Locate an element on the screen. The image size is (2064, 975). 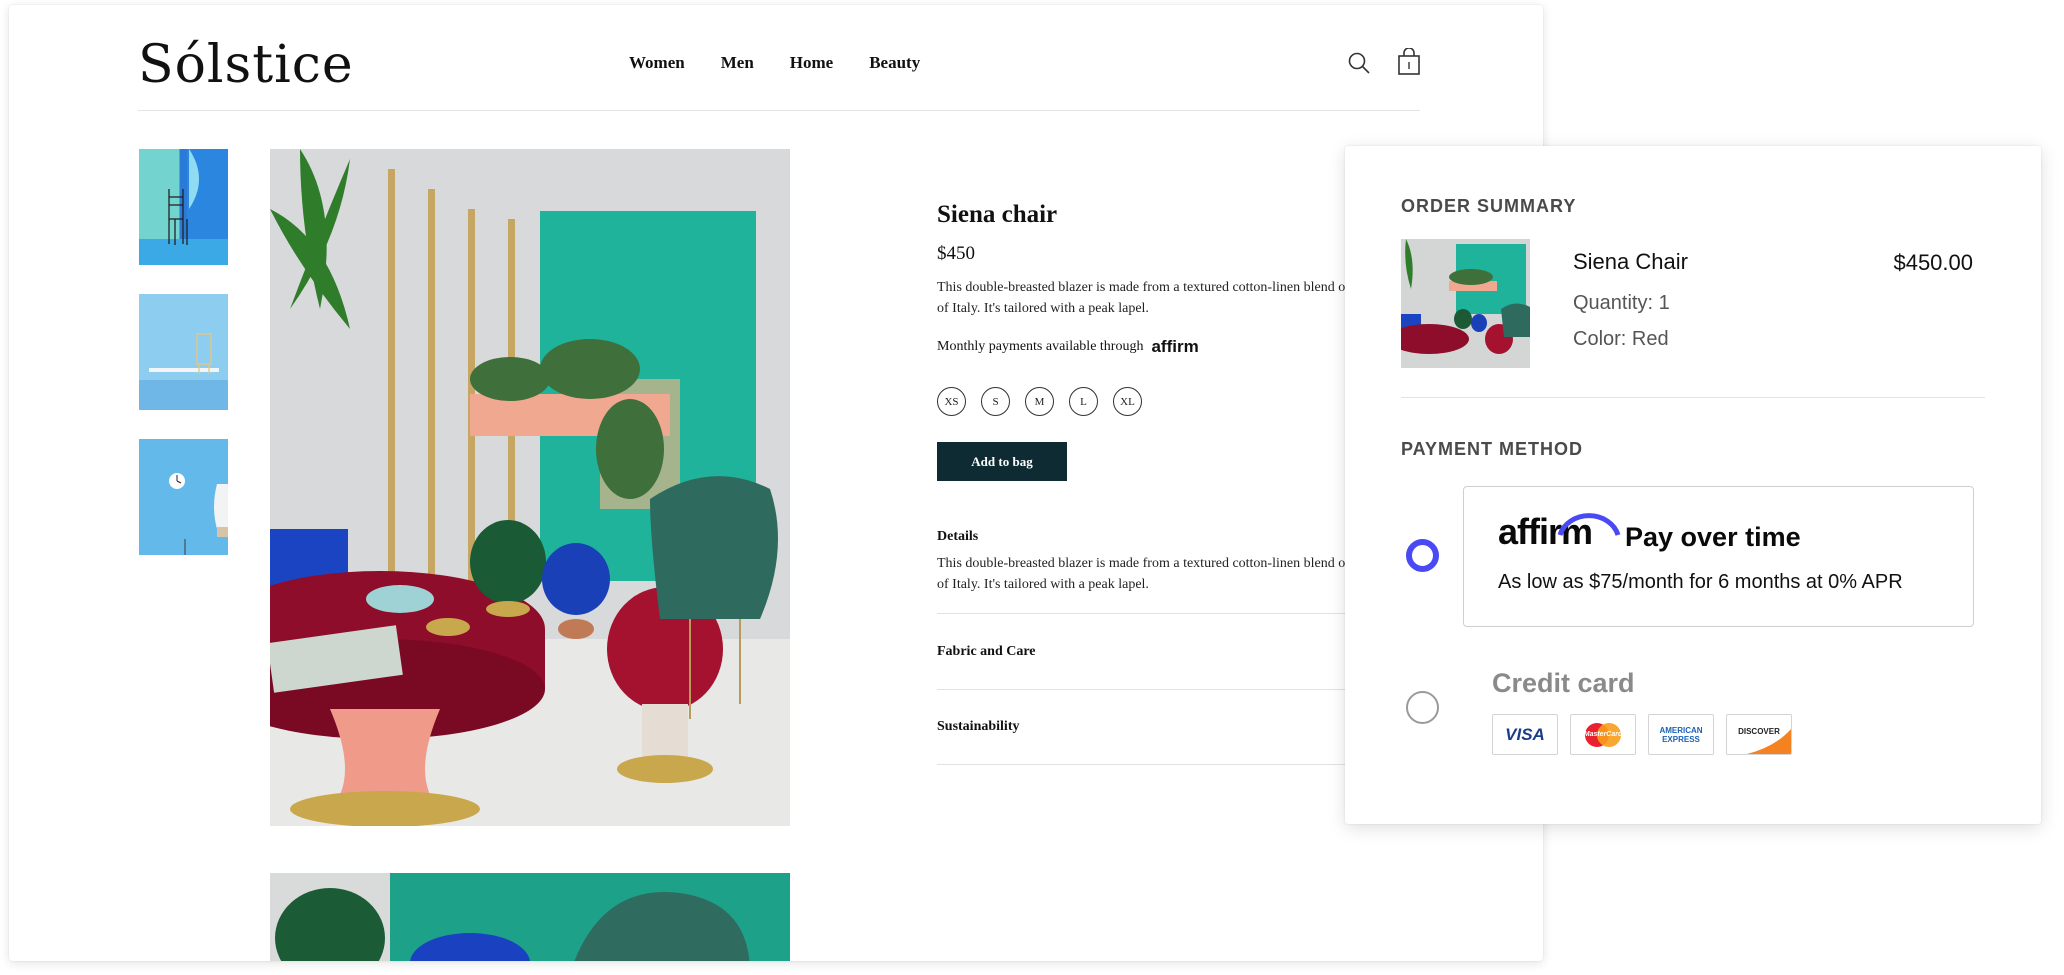
credit-card-label: Credit card is located at coordinates (1563, 683).